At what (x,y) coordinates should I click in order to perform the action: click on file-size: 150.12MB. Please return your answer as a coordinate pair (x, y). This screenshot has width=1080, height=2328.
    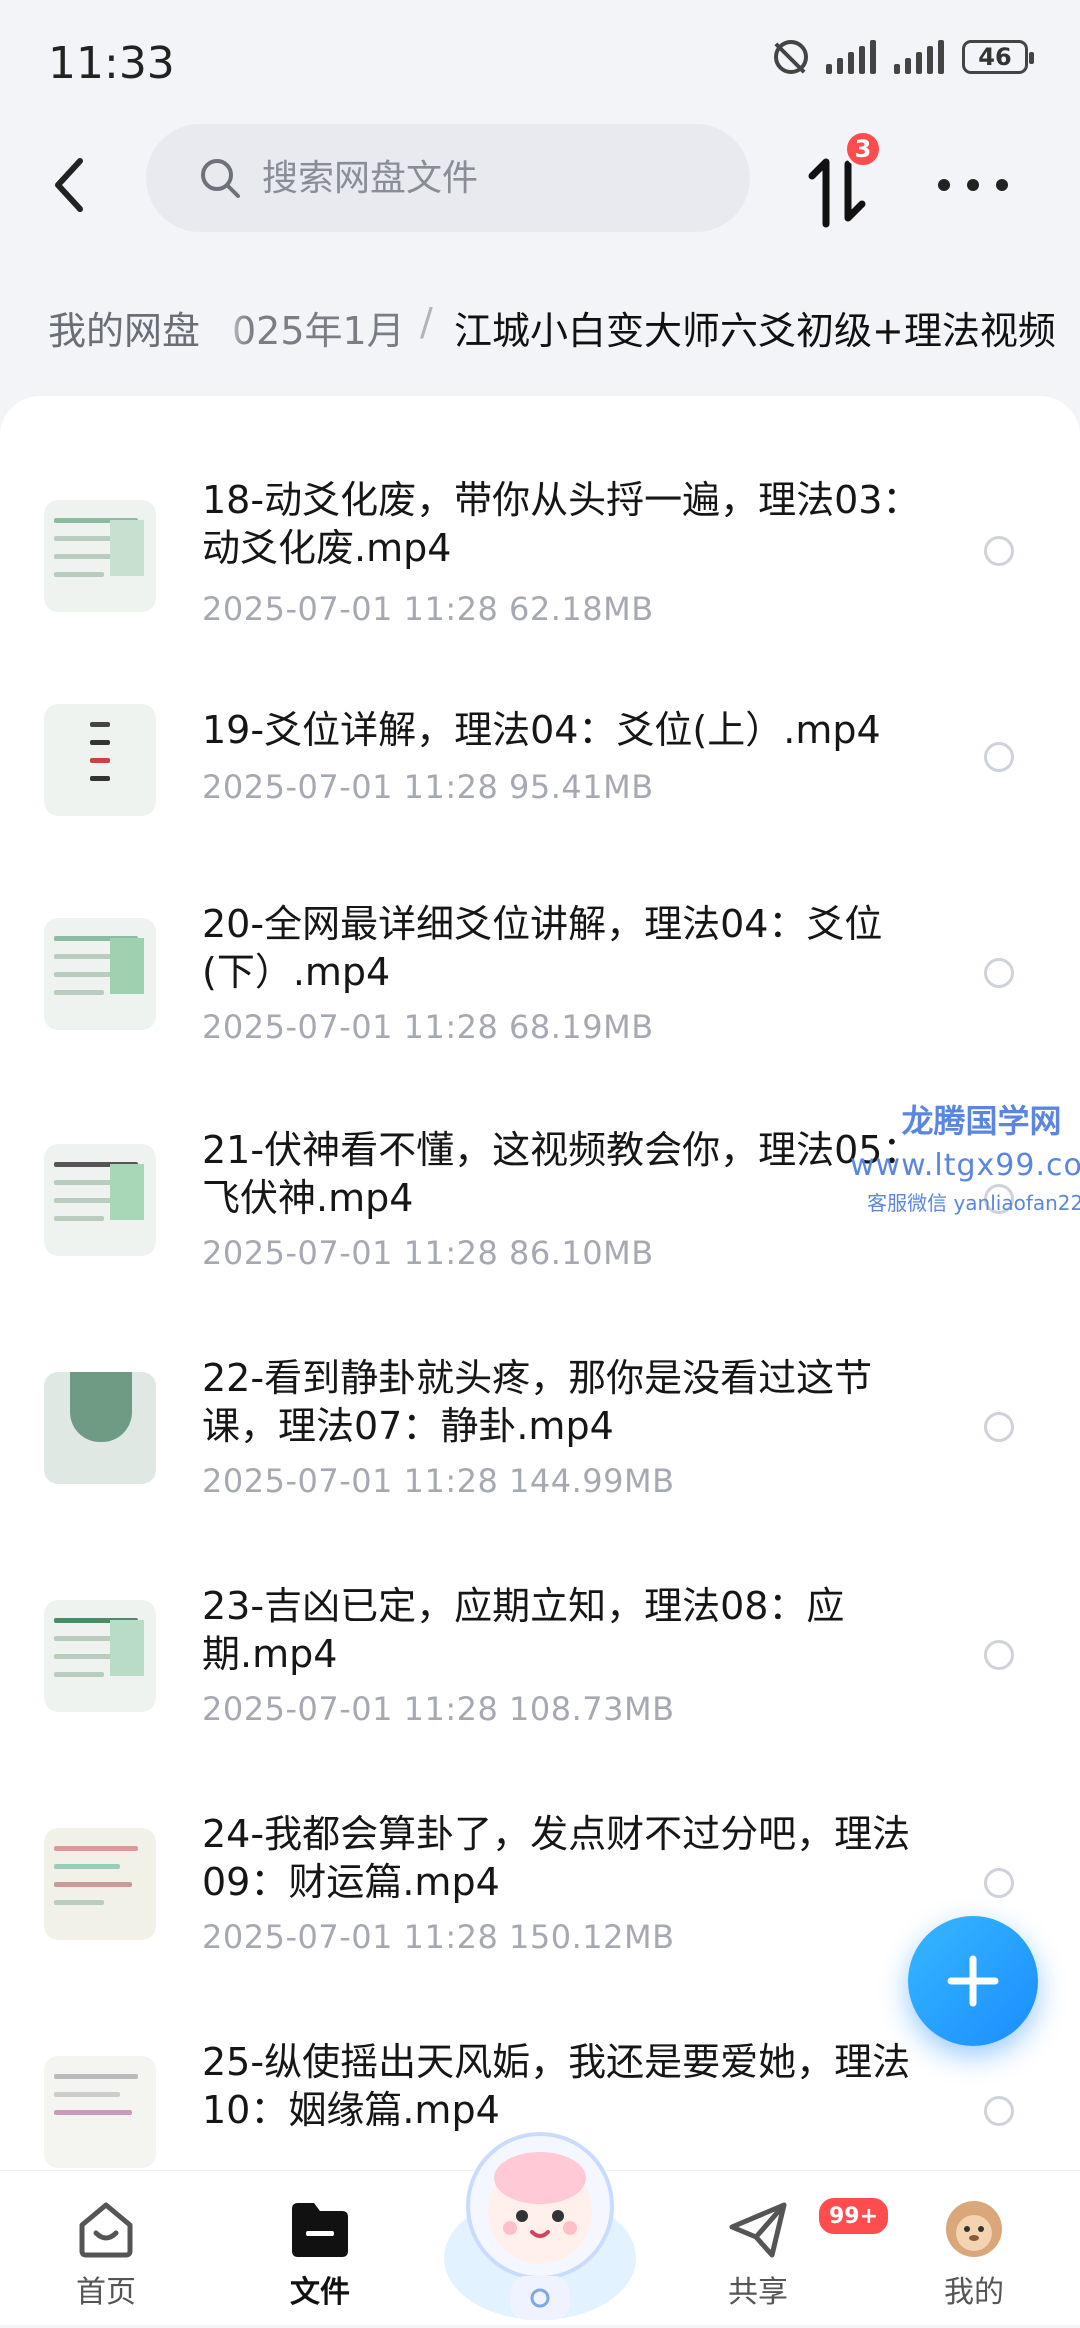
    Looking at the image, I should click on (592, 1937).